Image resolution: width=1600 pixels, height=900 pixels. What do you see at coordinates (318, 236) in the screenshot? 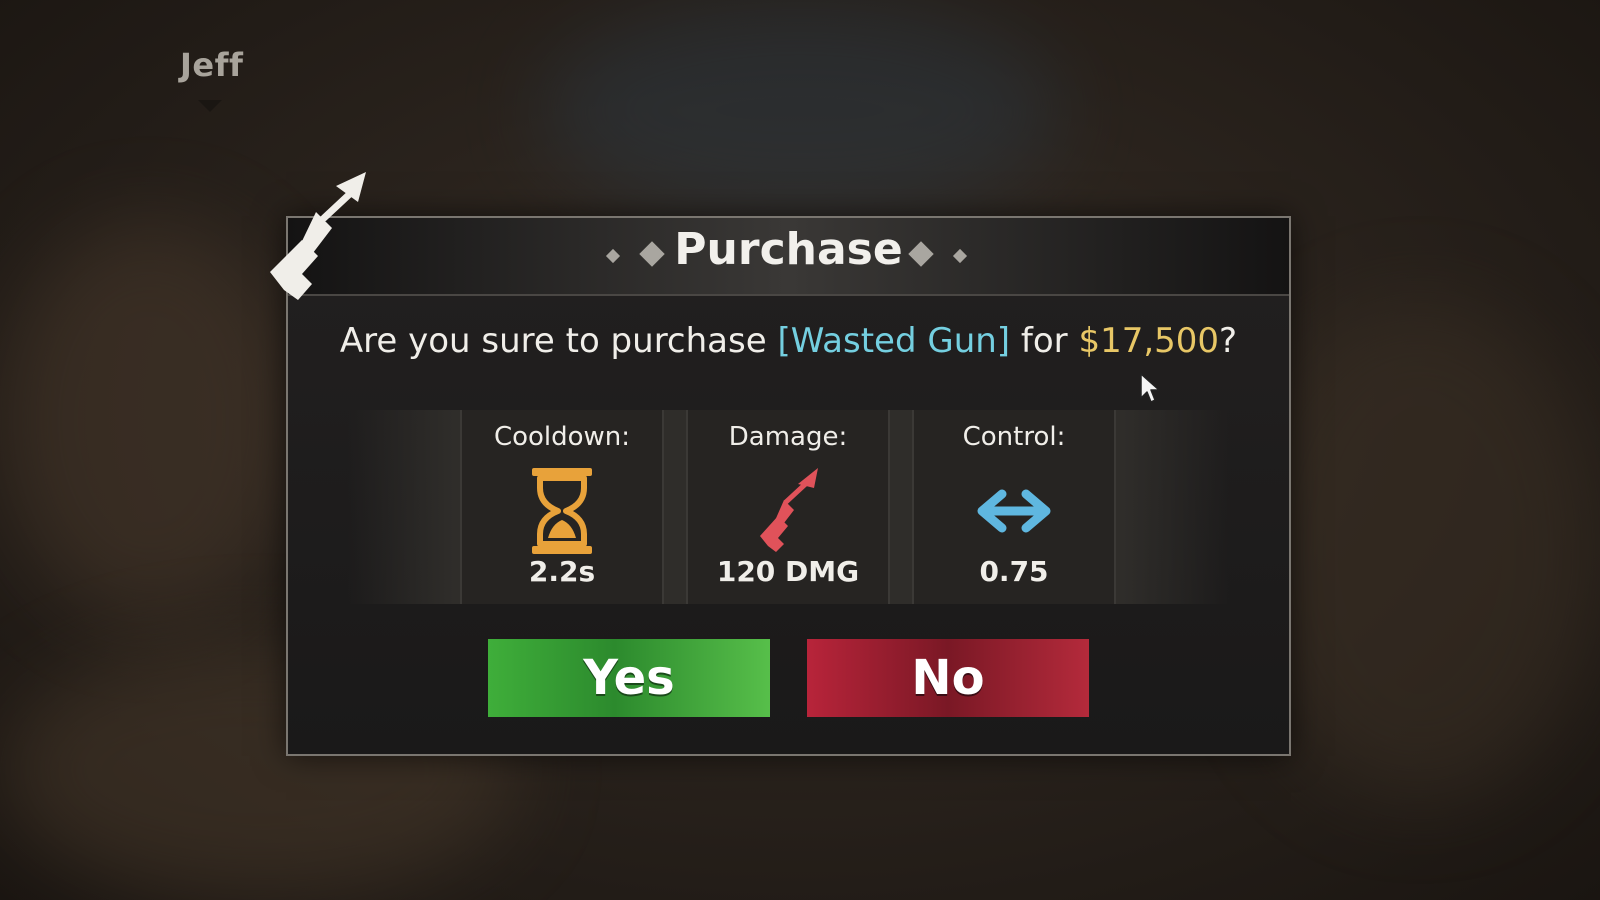
I see `weapon-badge-icon` at bounding box center [318, 236].